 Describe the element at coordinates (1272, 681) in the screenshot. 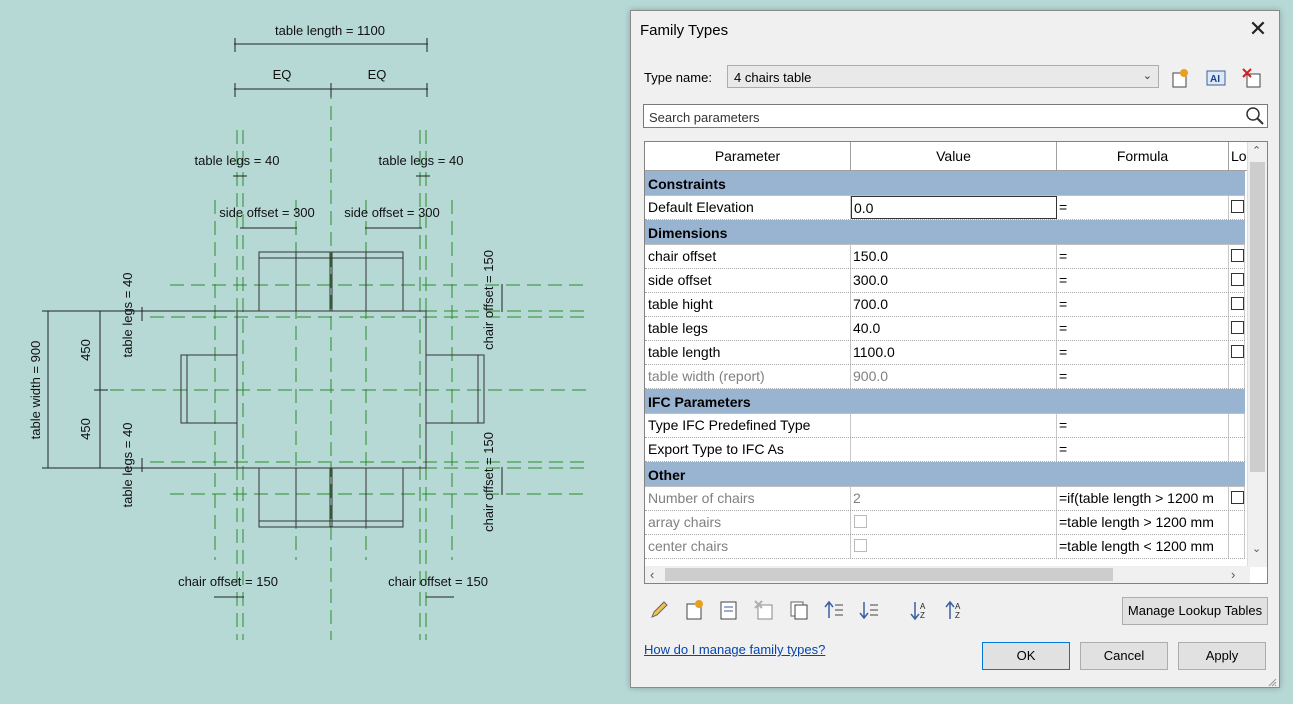

I see `resize-grip-icon` at that location.